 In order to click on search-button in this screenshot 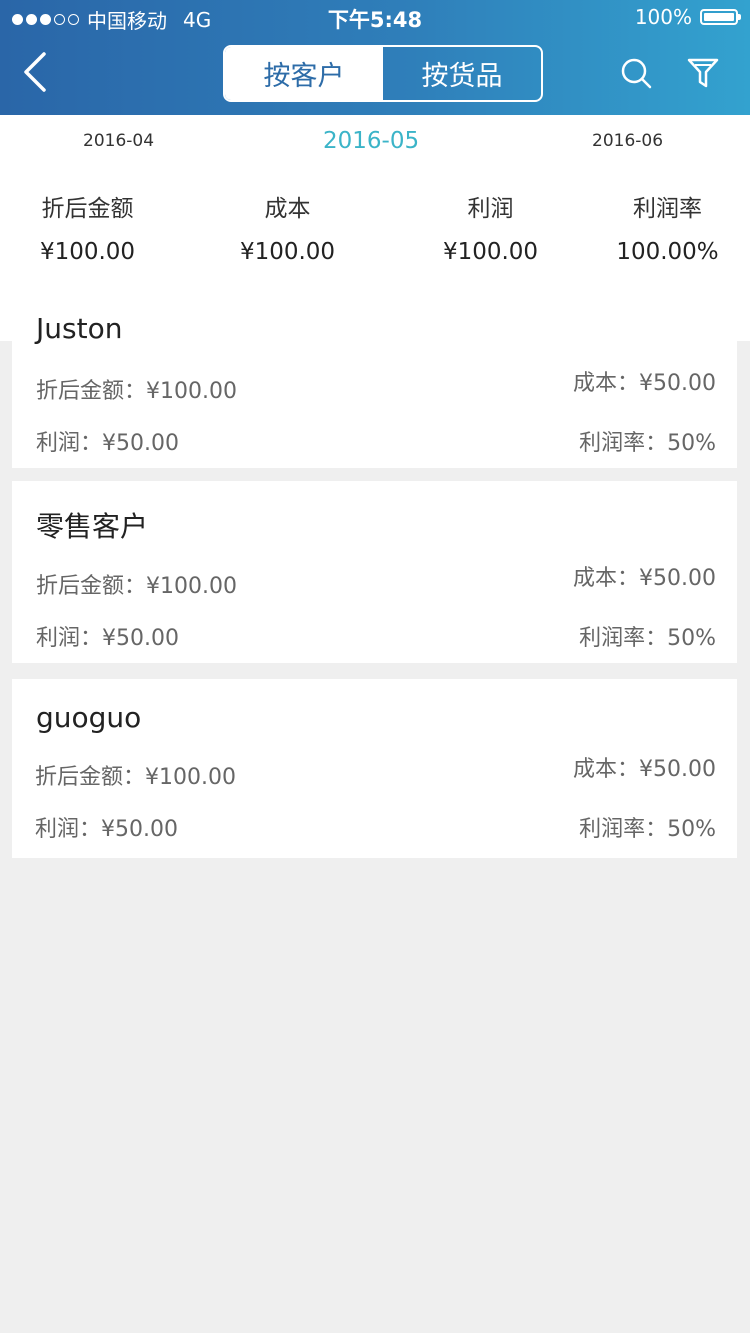, I will do `click(636, 73)`.